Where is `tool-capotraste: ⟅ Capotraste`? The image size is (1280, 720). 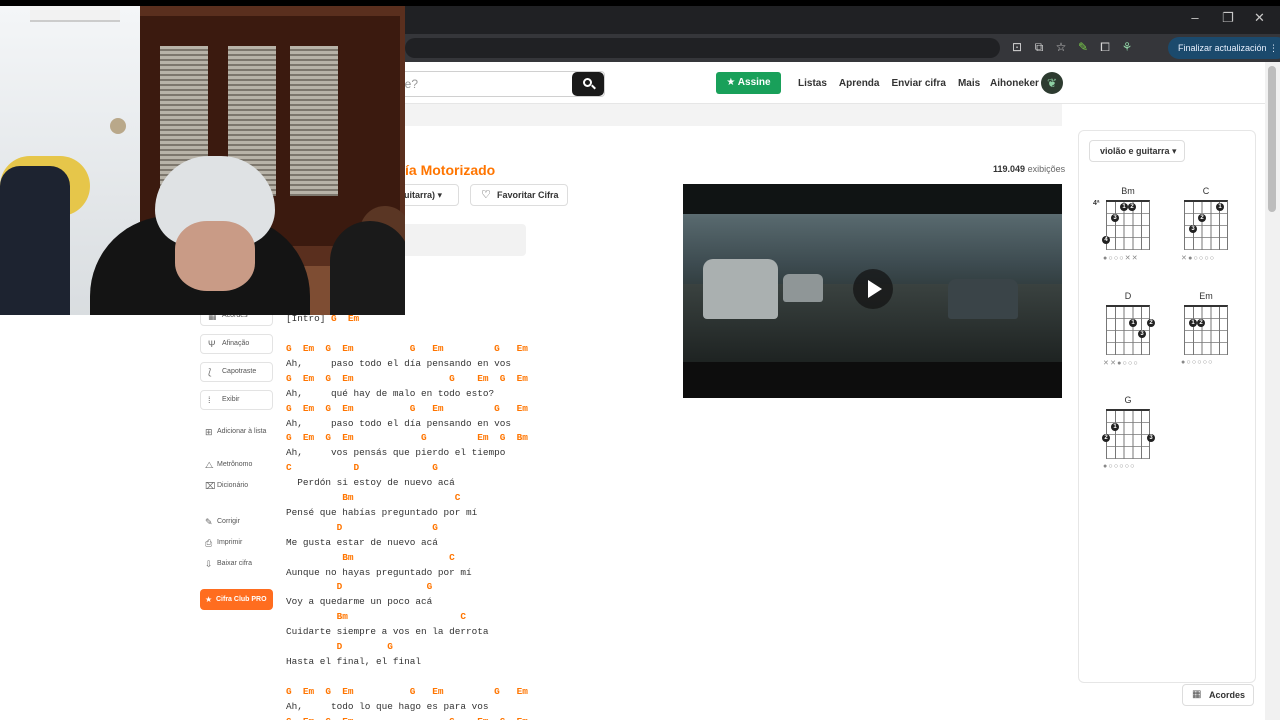 tool-capotraste: ⟅ Capotraste is located at coordinates (236, 372).